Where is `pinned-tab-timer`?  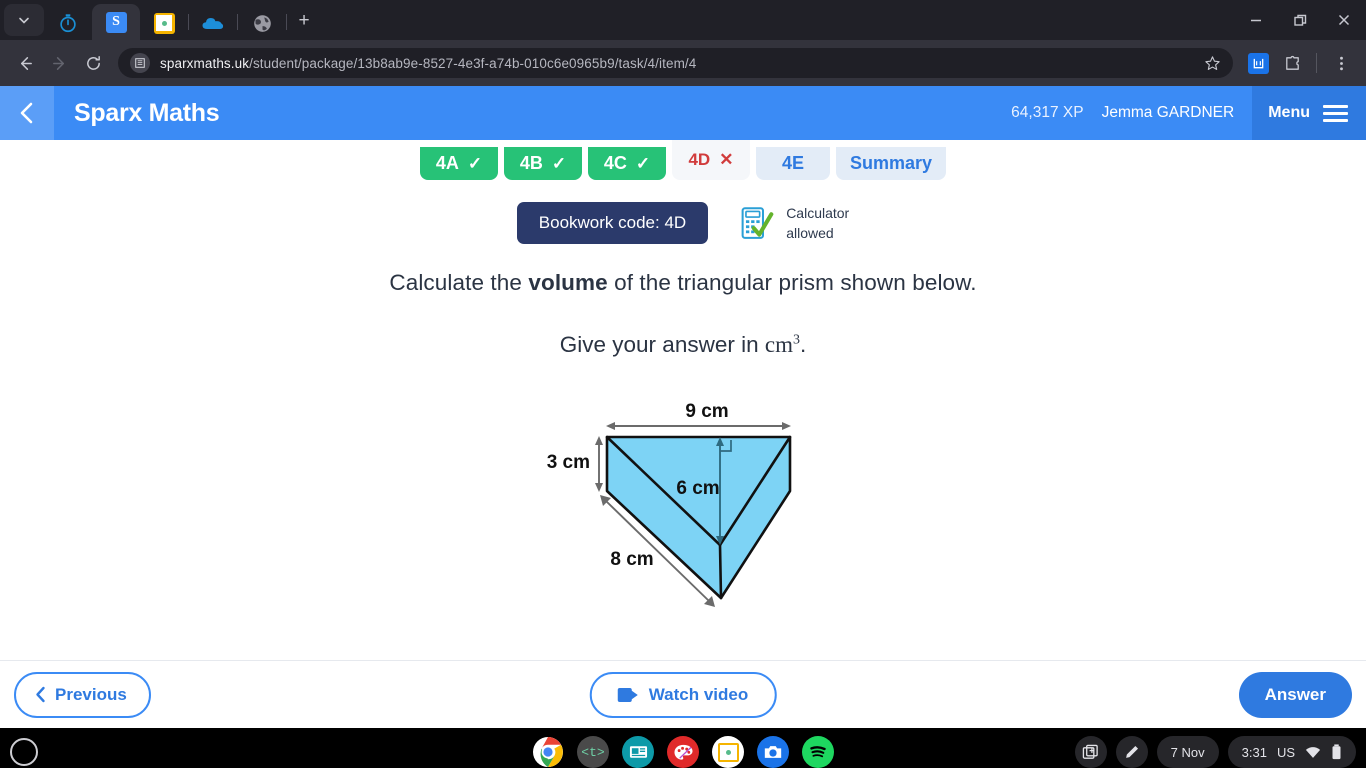
pinned-tab-timer is located at coordinates (68, 23).